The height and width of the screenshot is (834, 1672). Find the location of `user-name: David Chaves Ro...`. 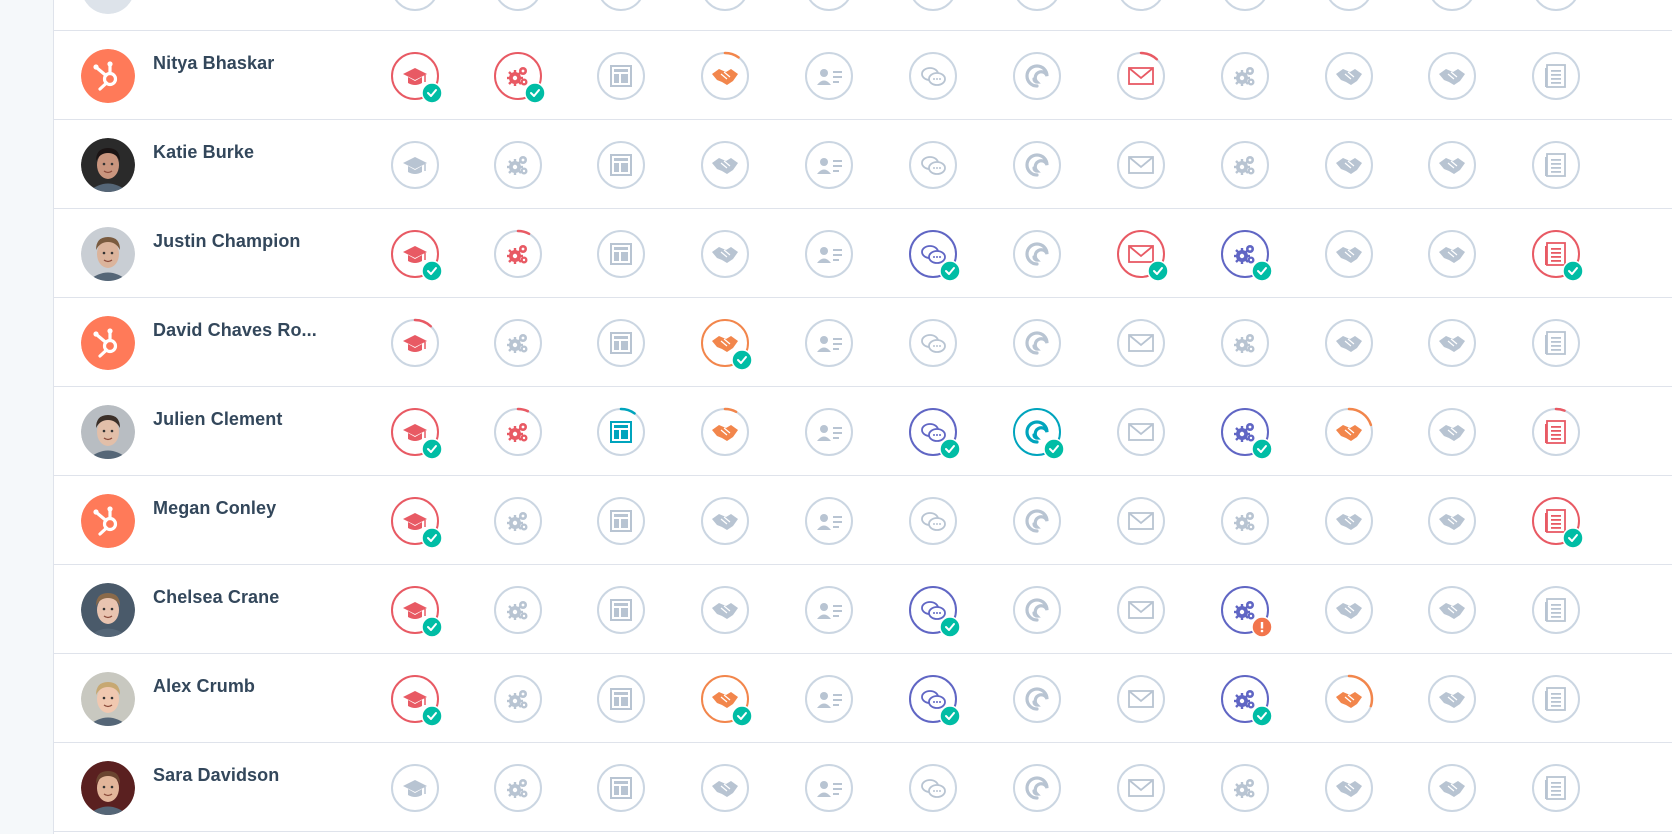

user-name: David Chaves Ro... is located at coordinates (235, 330).